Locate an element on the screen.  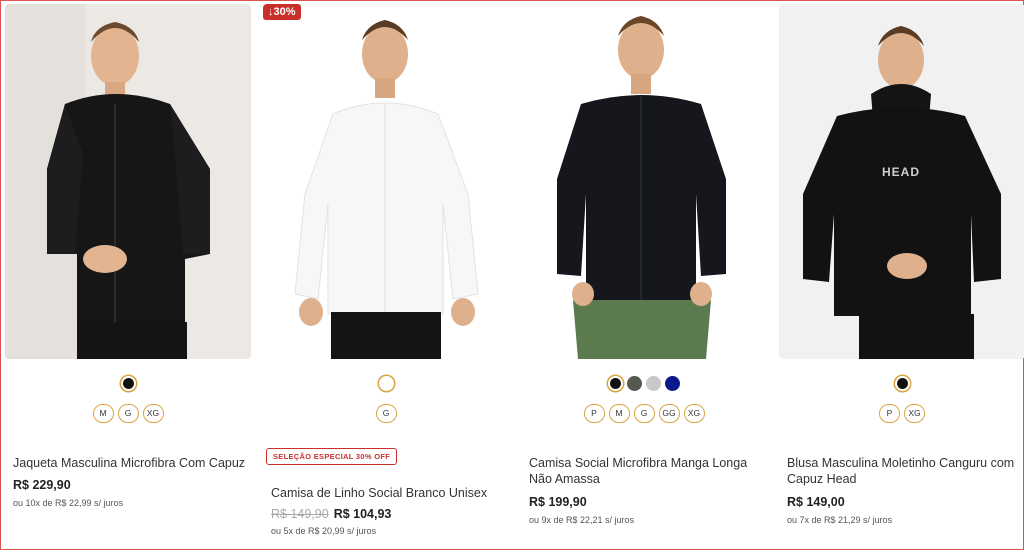
installments-text: ou 9x de R$ 22,21 s/ juros is located at coordinates (582, 520).